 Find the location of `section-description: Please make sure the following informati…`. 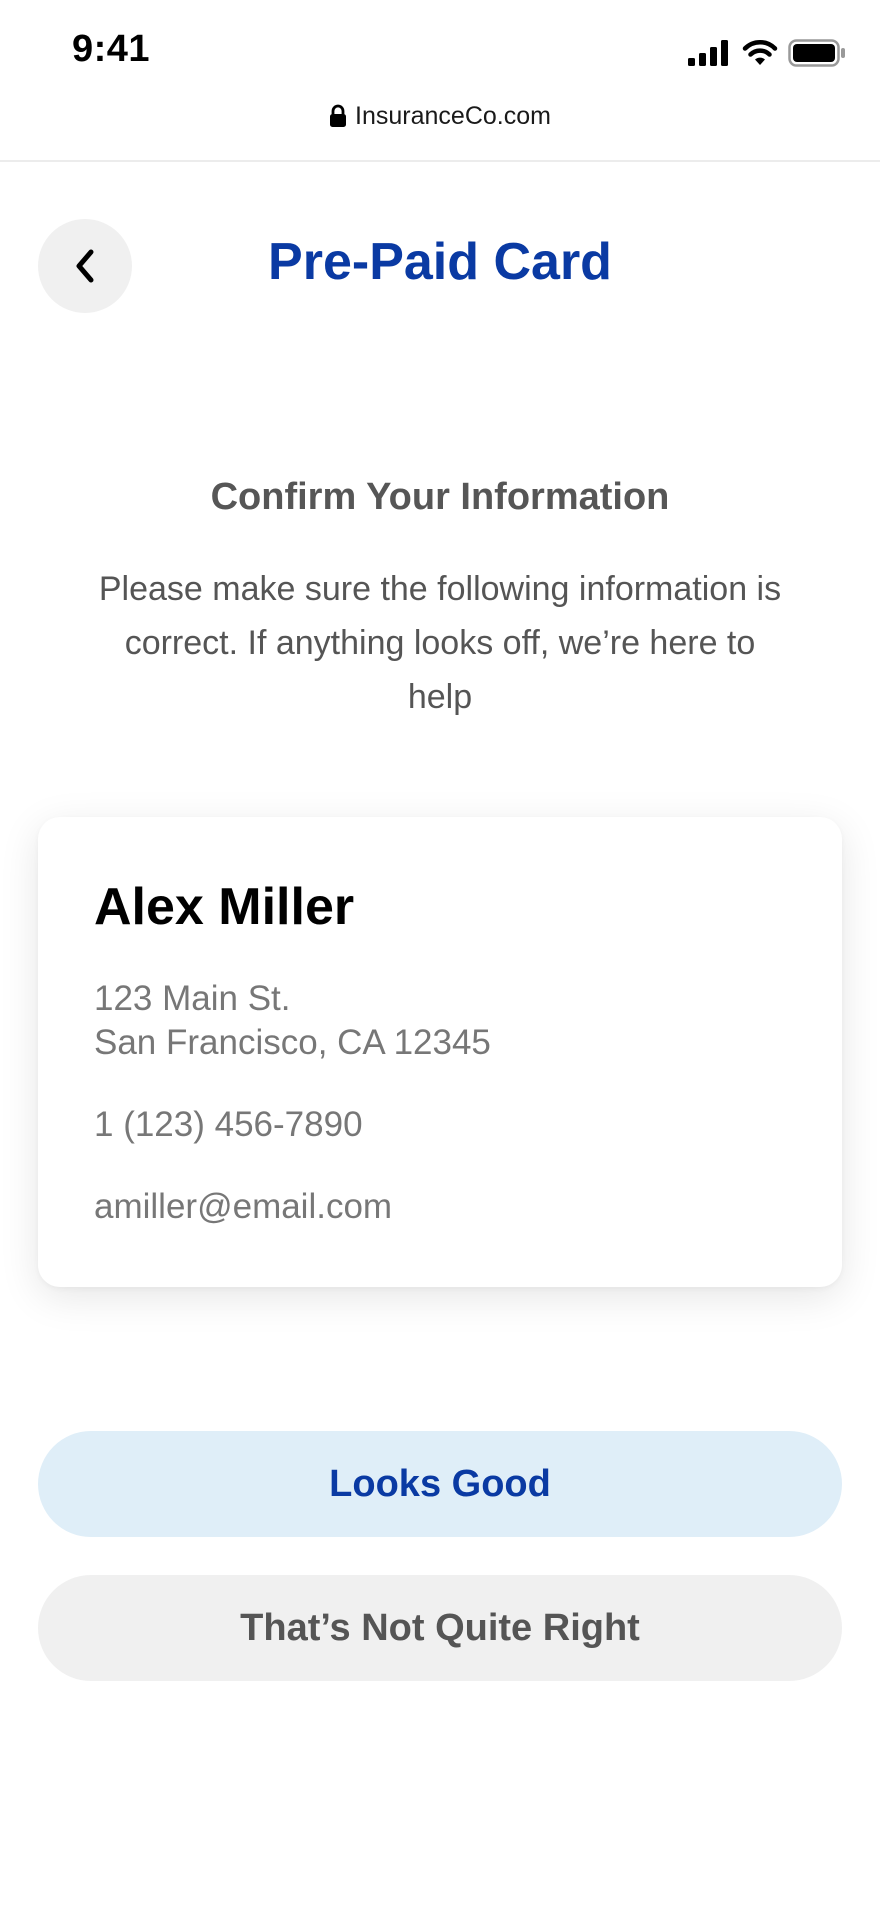

section-description: Please make sure the following informati… is located at coordinates (440, 643).